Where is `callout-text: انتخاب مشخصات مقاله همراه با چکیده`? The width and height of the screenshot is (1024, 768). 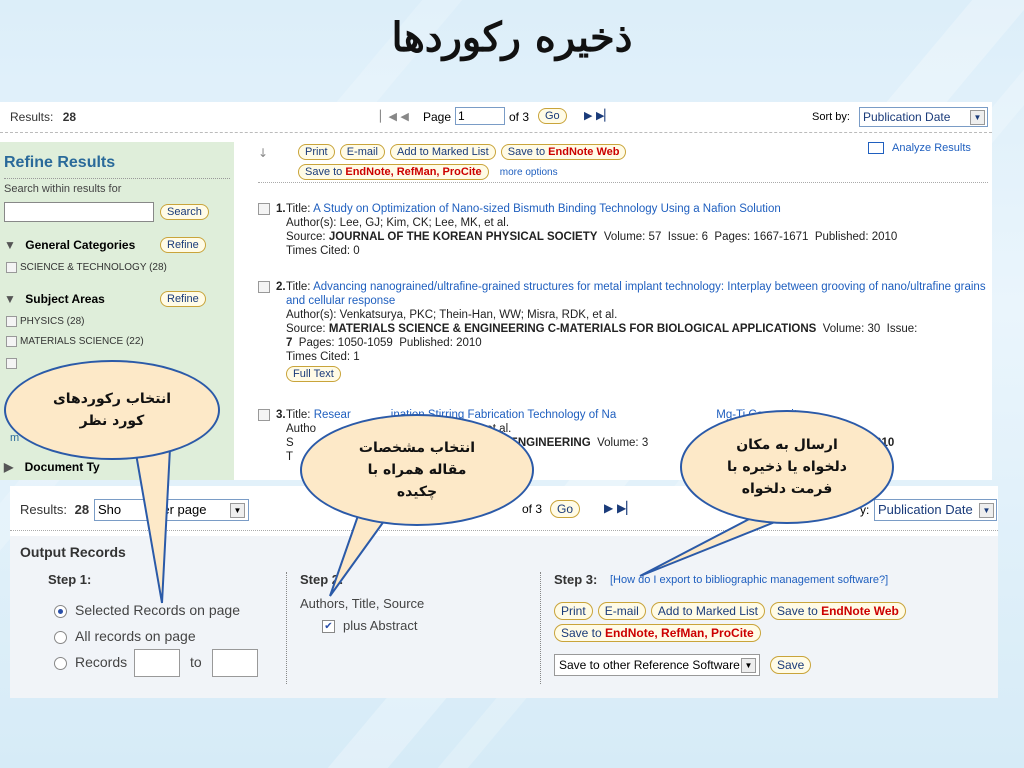 callout-text: انتخاب مشخصات مقاله همراه با چکیده is located at coordinates (417, 470).